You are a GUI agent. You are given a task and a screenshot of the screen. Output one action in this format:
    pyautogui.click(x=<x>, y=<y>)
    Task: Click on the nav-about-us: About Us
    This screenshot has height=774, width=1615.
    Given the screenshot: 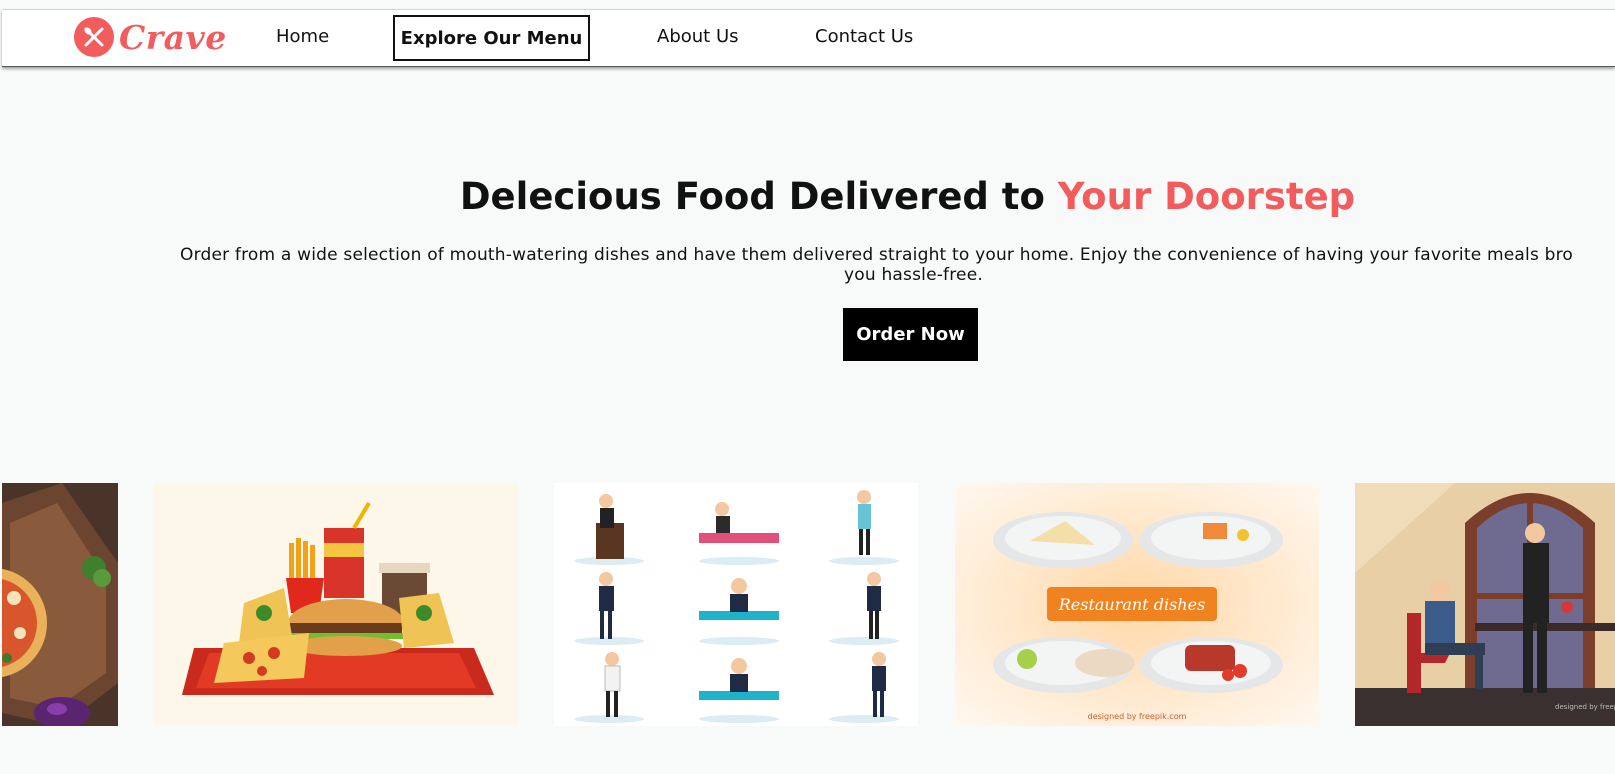 What is the action you would take?
    pyautogui.click(x=698, y=36)
    